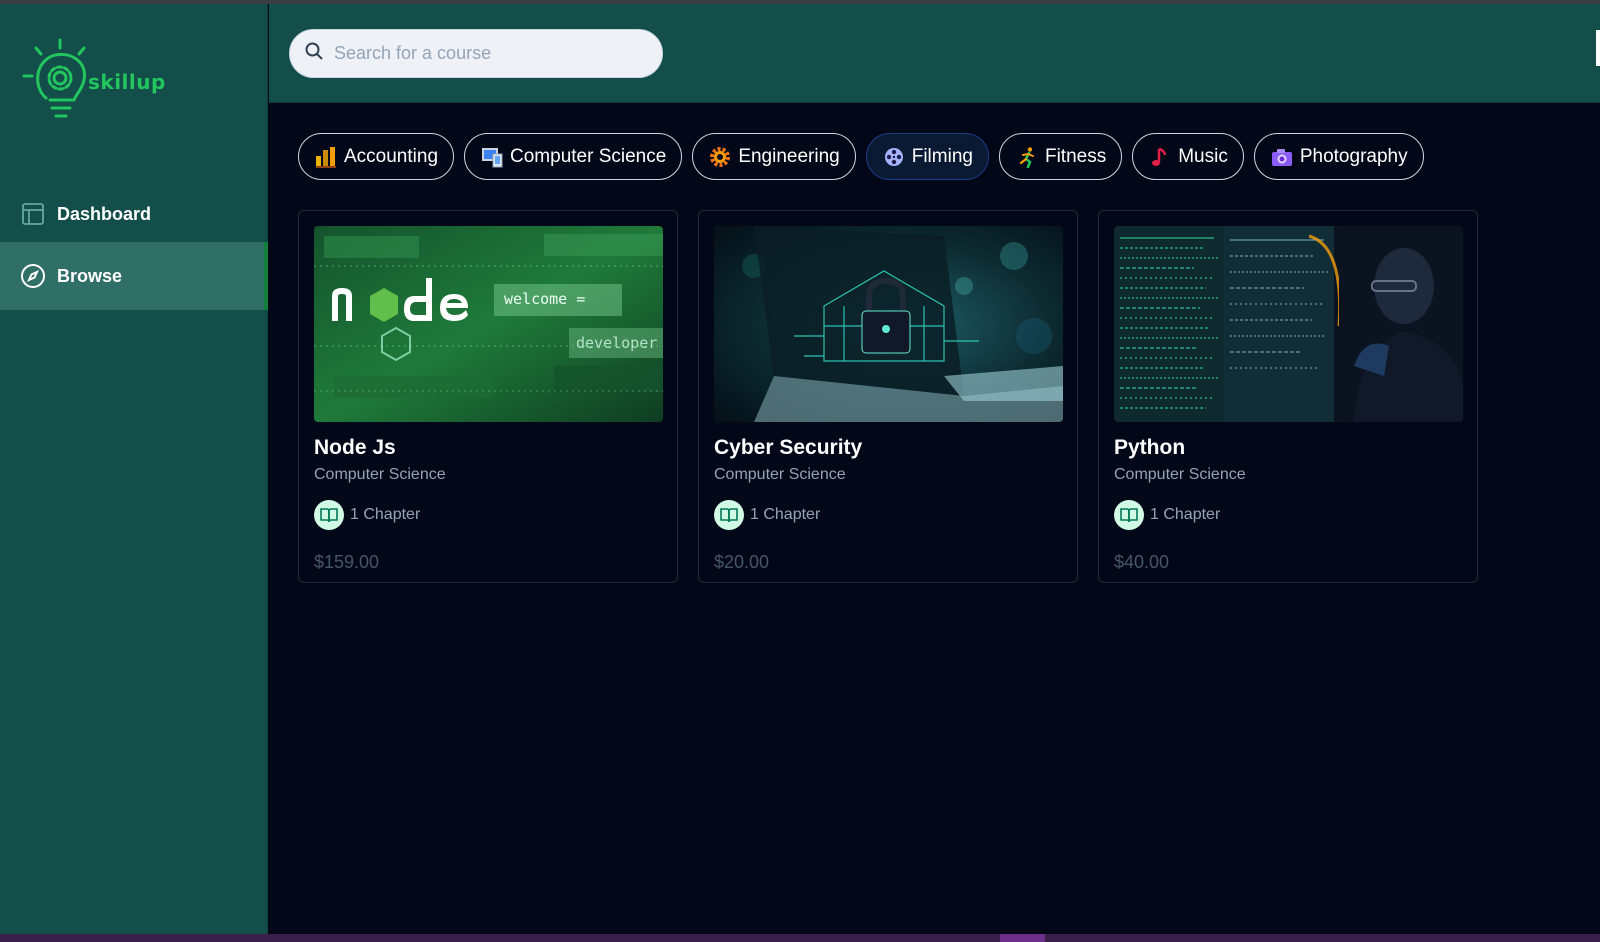 The image size is (1600, 942). Describe the element at coordinates (888, 324) in the screenshot. I see `course-thumbnail-cyber-security` at that location.